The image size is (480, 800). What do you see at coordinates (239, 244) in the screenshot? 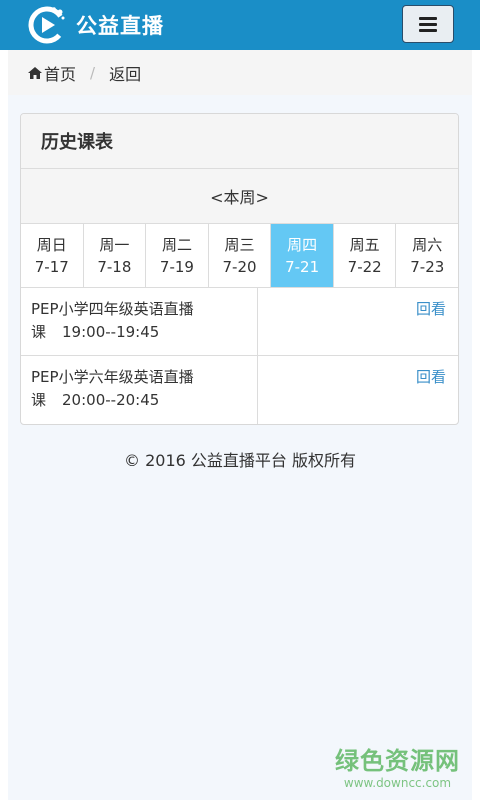
I see `day-name: 周三` at bounding box center [239, 244].